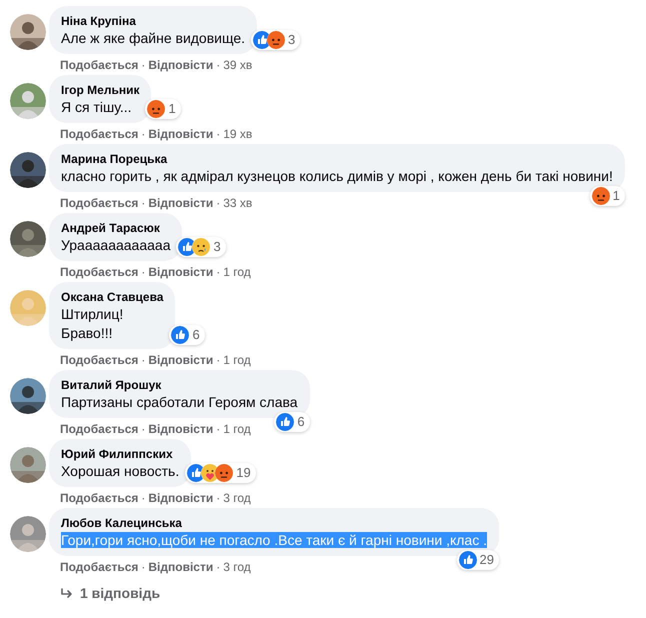  I want to click on author-name: Оксана Ставцева, so click(112, 297).